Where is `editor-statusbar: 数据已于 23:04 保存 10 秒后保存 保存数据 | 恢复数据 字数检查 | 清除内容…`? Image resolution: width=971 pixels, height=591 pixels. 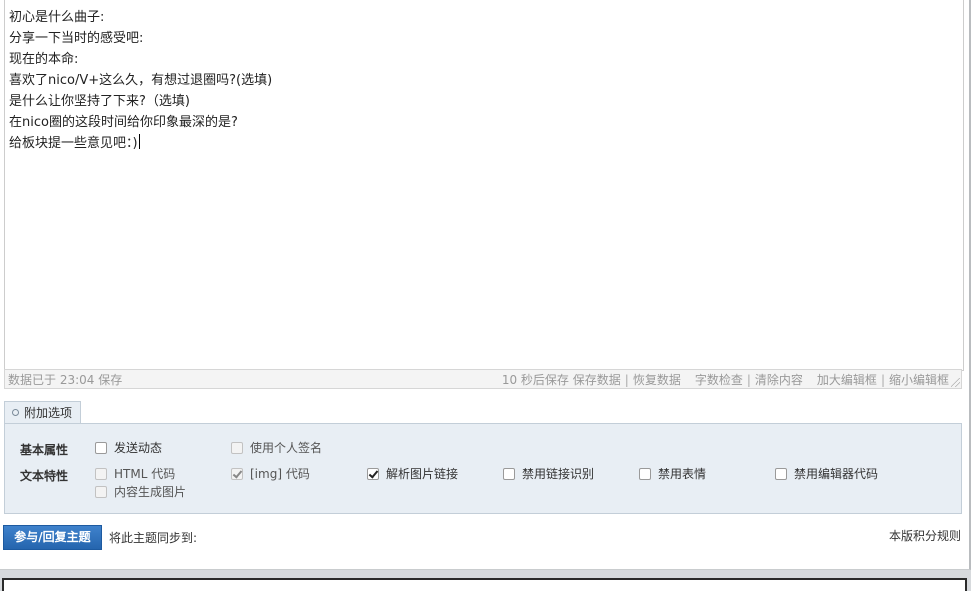
editor-statusbar: 数据已于 23:04 保存 10 秒后保存 保存数据 | 恢复数据 字数检查 | 清除内容… is located at coordinates (483, 379).